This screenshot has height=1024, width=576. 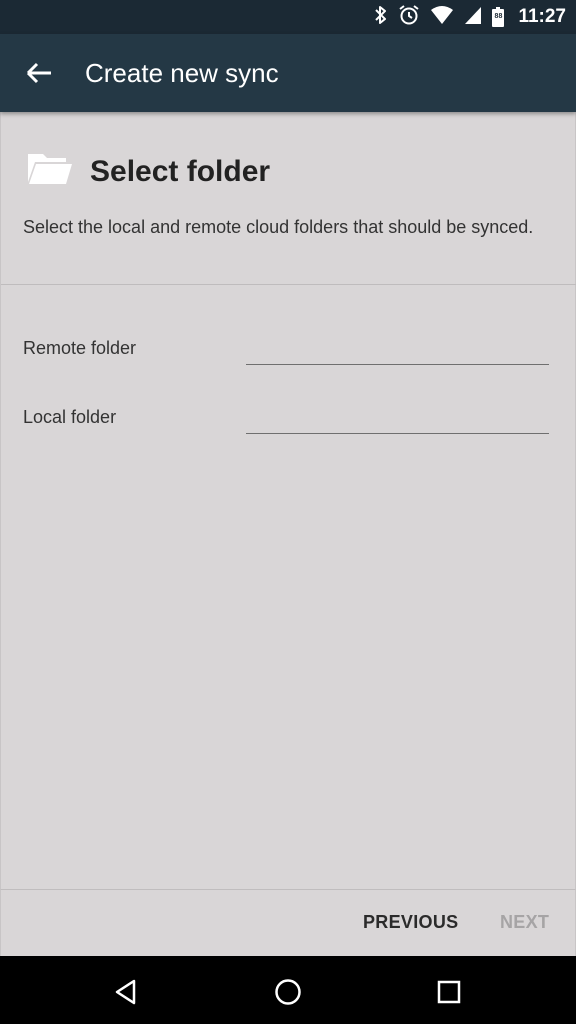 I want to click on home-nav-icon, so click(x=288, y=992).